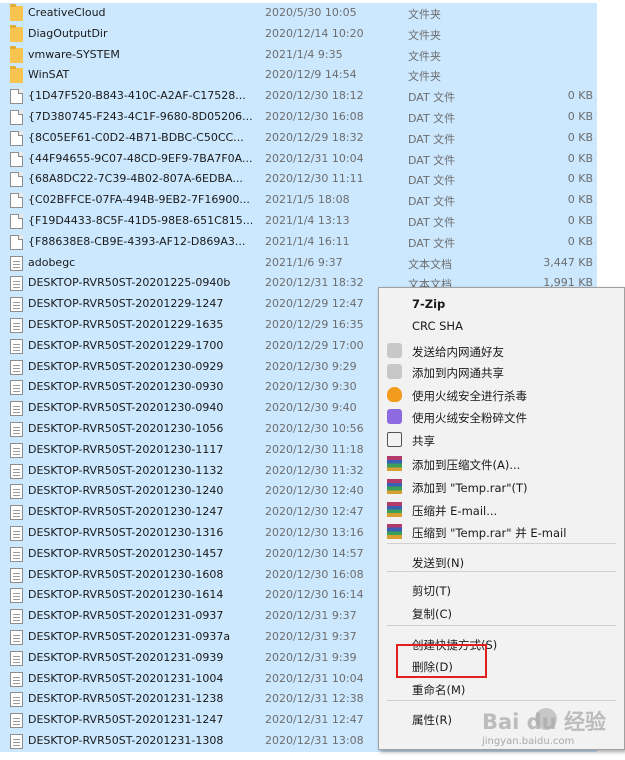  What do you see at coordinates (431, 591) in the screenshot?
I see `menu-item-label: 剪切(T)` at bounding box center [431, 591].